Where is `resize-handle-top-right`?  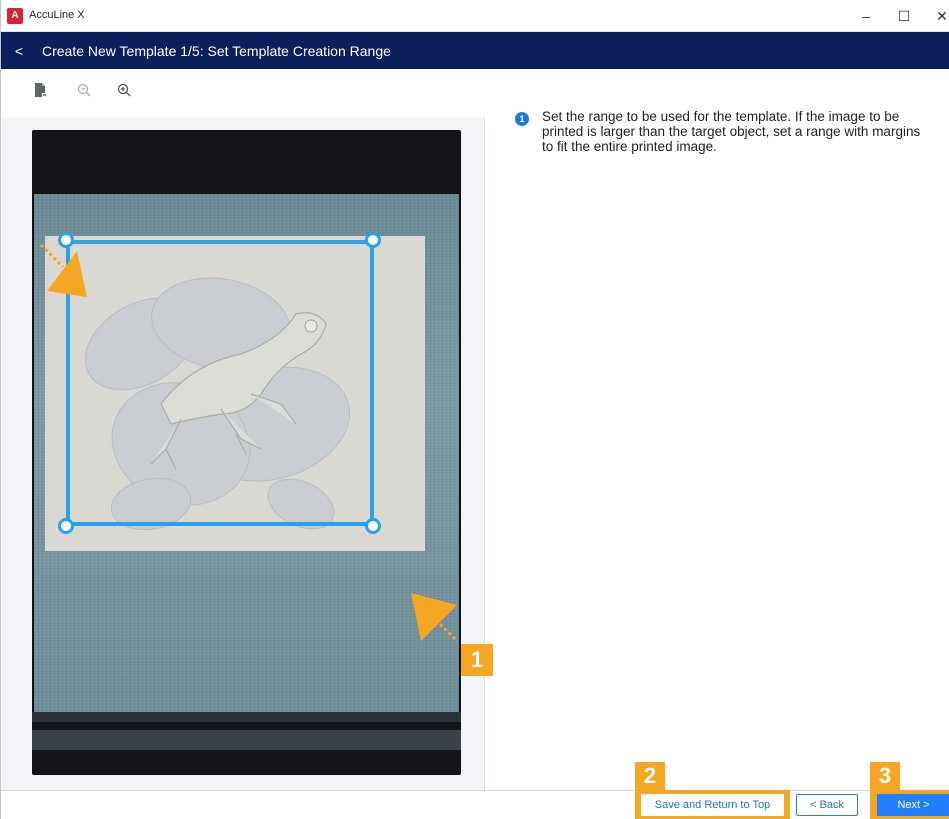
resize-handle-top-right is located at coordinates (373, 240).